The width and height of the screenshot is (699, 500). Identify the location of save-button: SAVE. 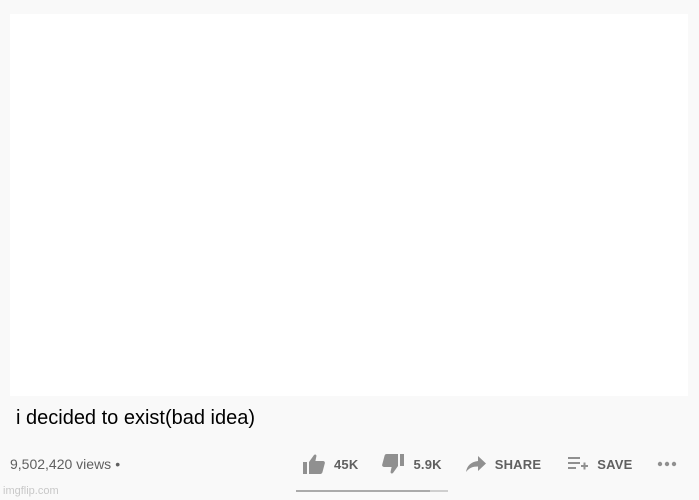
(600, 464).